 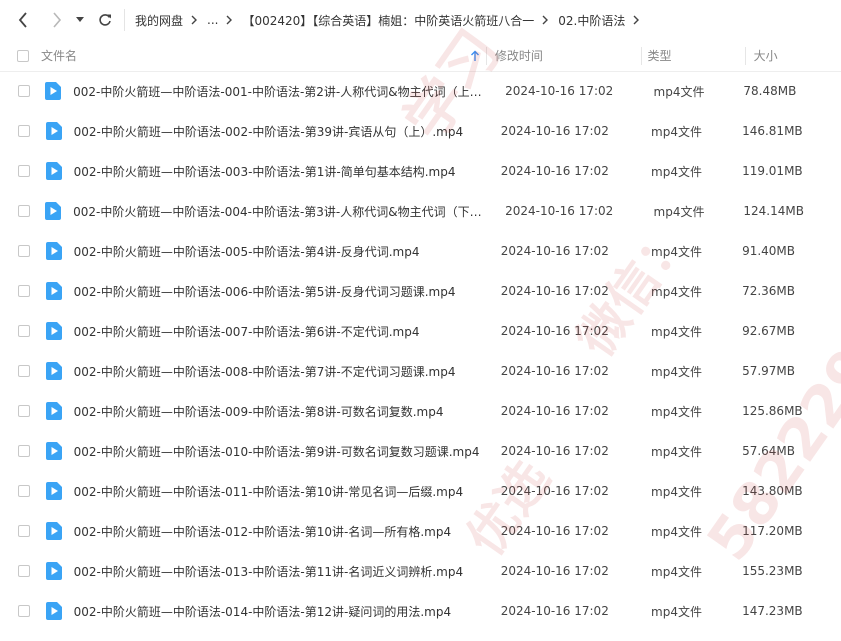 I want to click on file-name: 002-中阶火箭班—中阶语法-012-中阶语法-第10讲-名词—所有格.mp4, so click(x=263, y=531).